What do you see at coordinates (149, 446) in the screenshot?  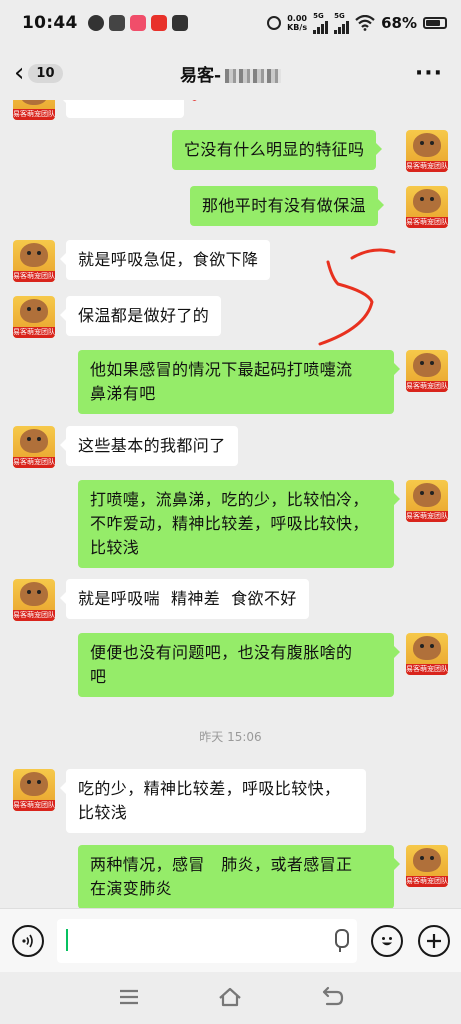 I see `incoming-message: 这些基本的我都问了` at bounding box center [149, 446].